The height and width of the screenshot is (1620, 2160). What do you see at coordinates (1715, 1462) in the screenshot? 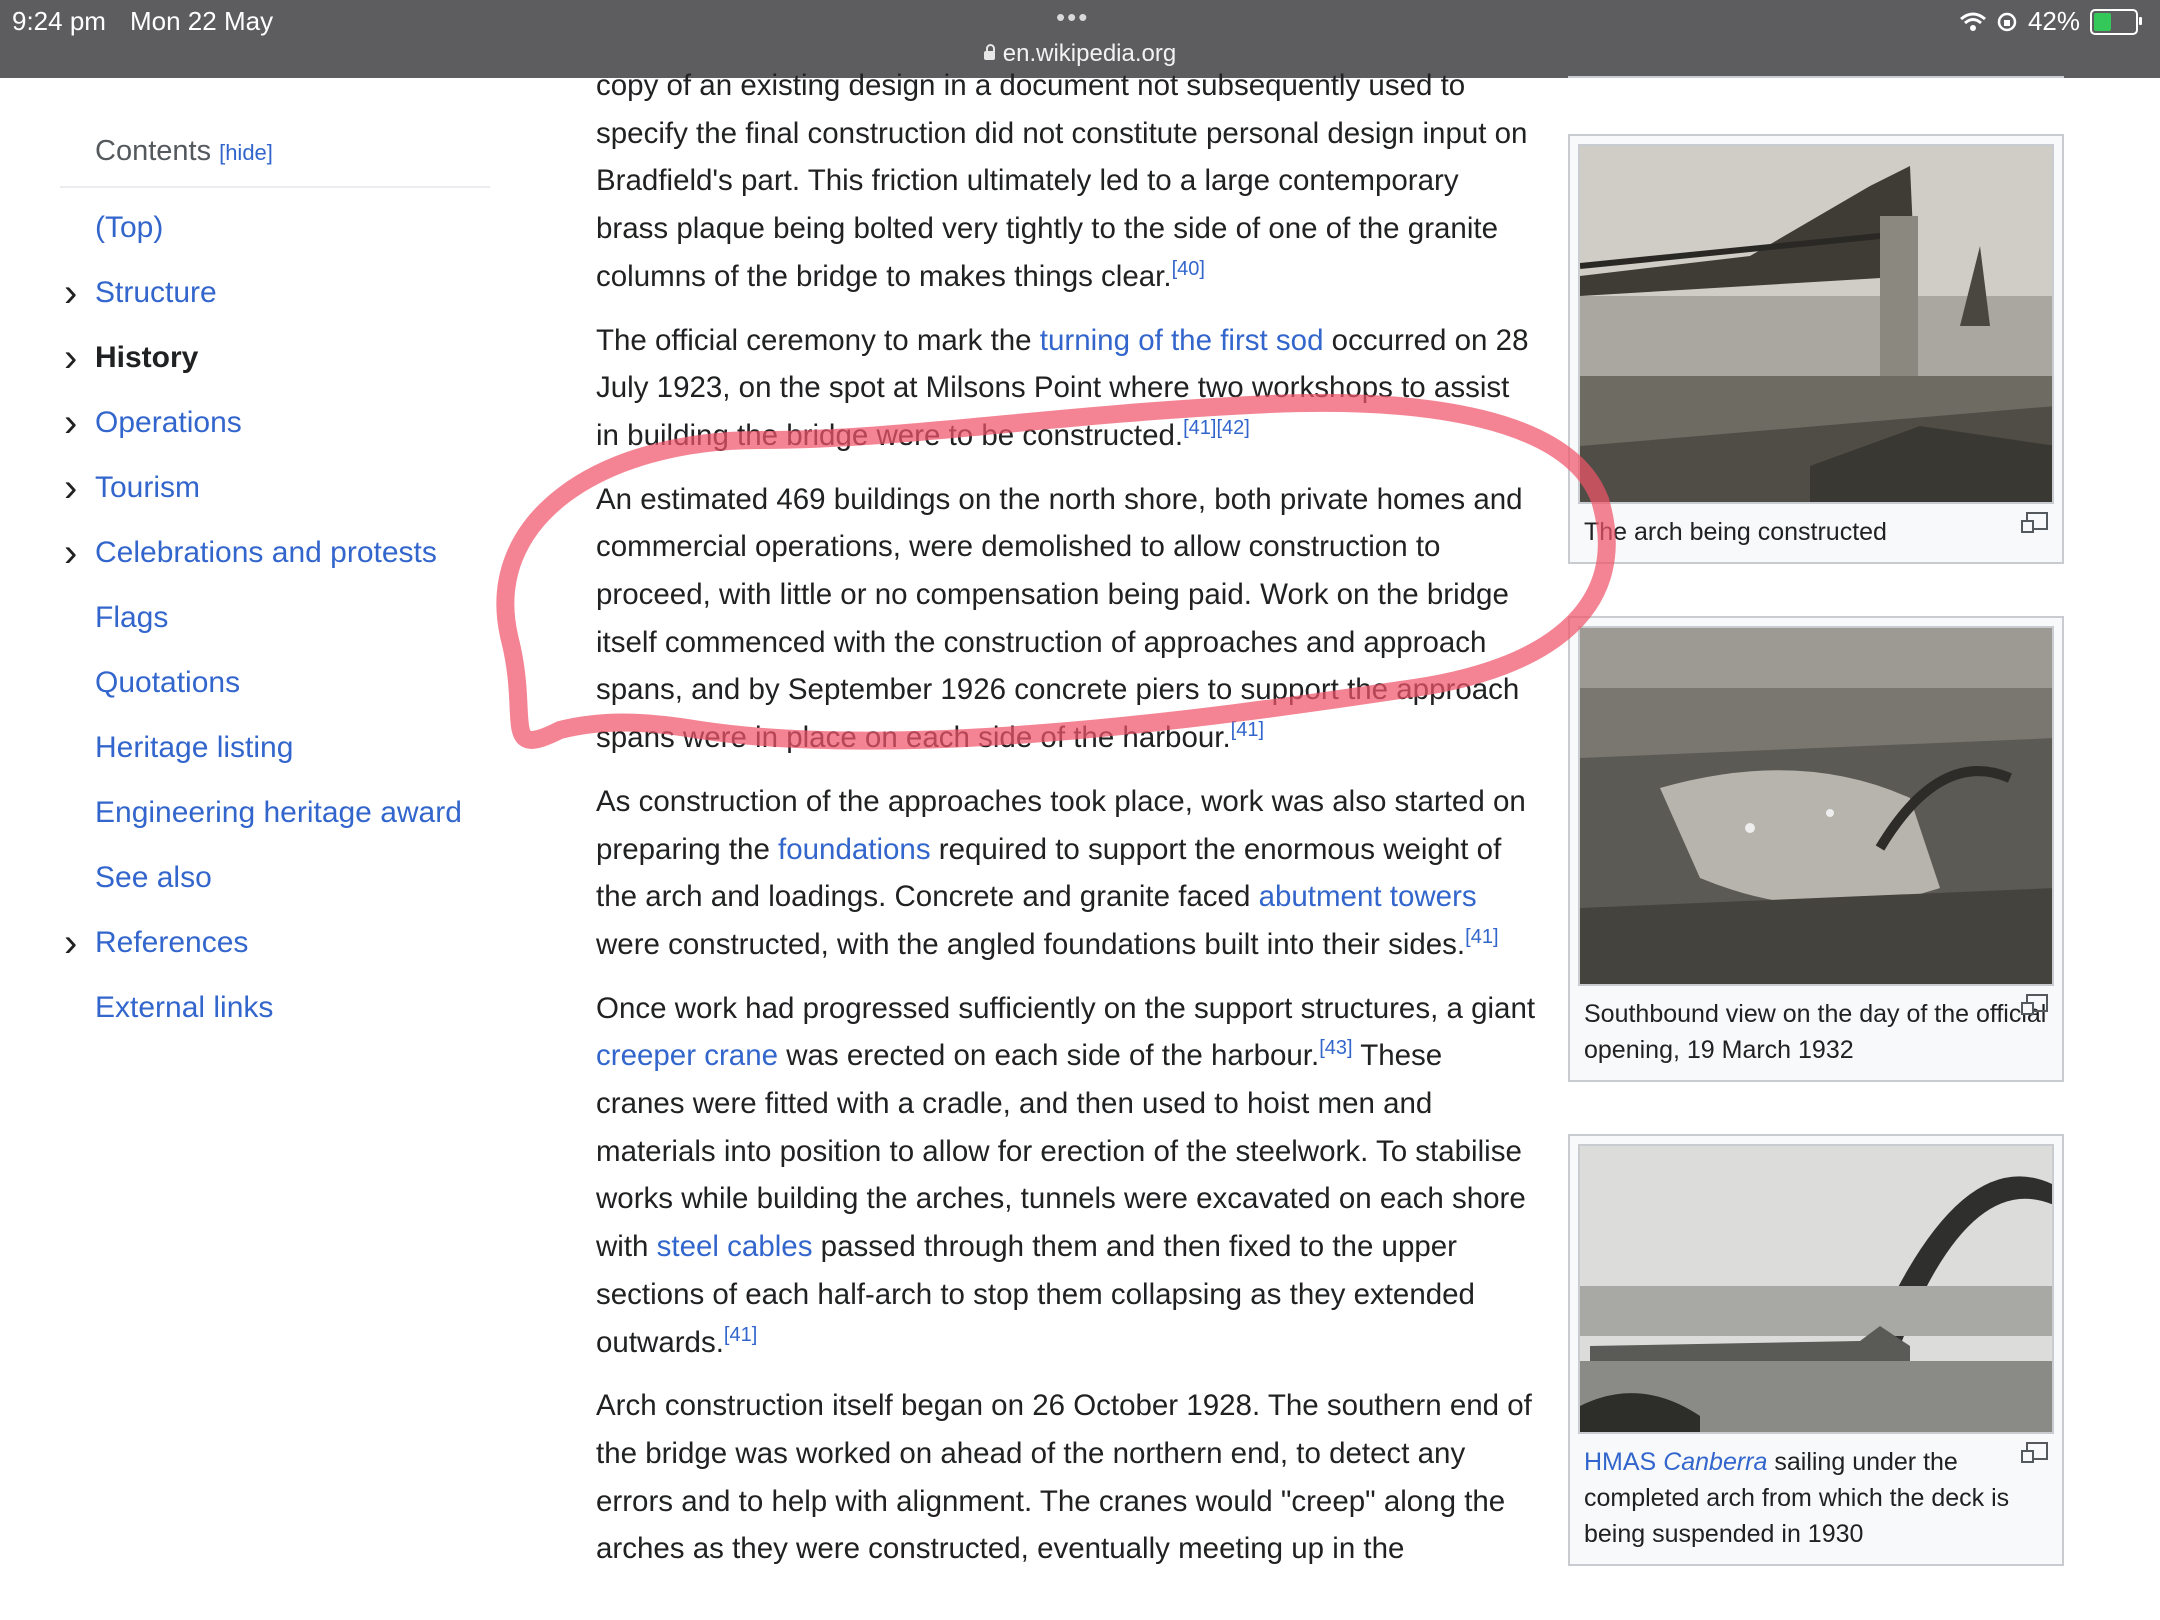
I see `caption-link-italic: Canberra` at bounding box center [1715, 1462].